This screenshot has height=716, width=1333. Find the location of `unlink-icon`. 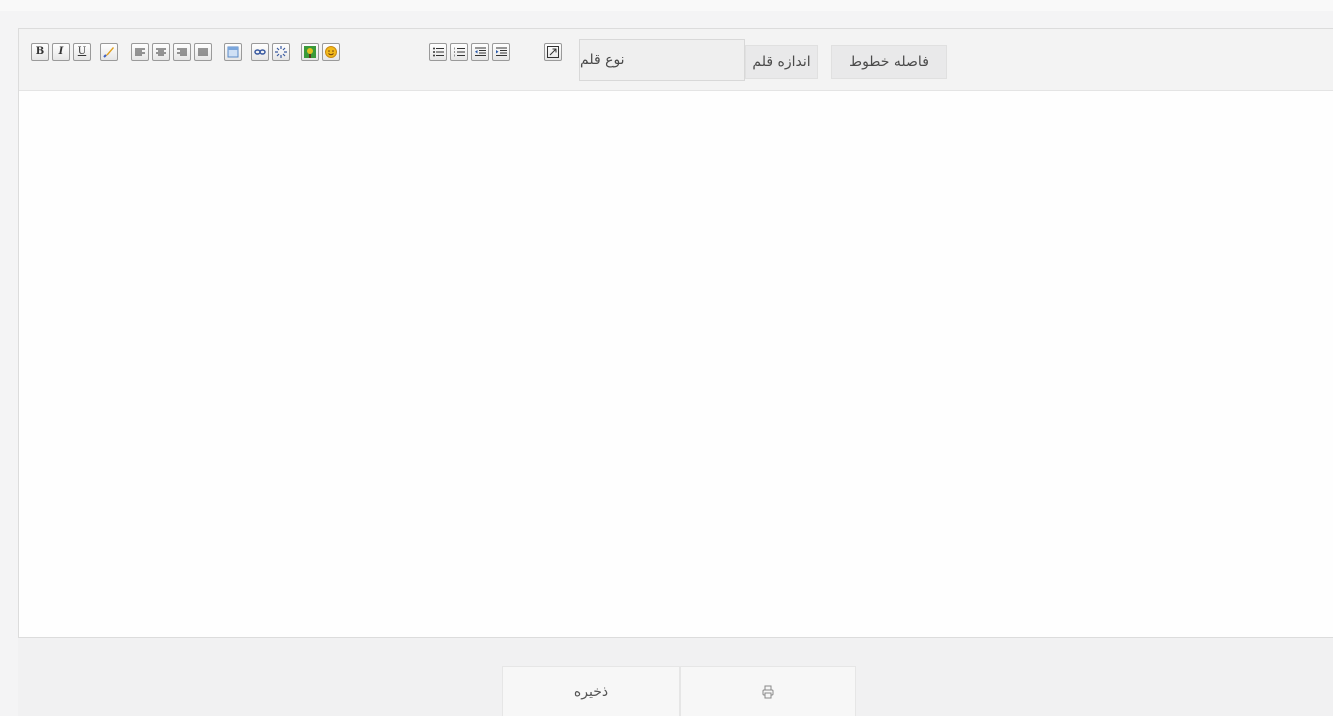

unlink-icon is located at coordinates (281, 52).